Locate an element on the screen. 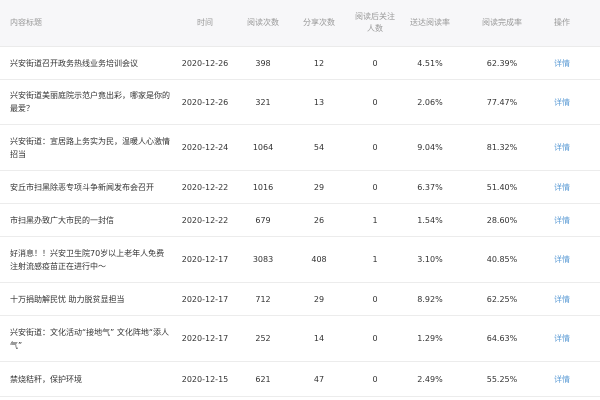 This screenshot has height=400, width=600. row-shares: 408 is located at coordinates (319, 259).